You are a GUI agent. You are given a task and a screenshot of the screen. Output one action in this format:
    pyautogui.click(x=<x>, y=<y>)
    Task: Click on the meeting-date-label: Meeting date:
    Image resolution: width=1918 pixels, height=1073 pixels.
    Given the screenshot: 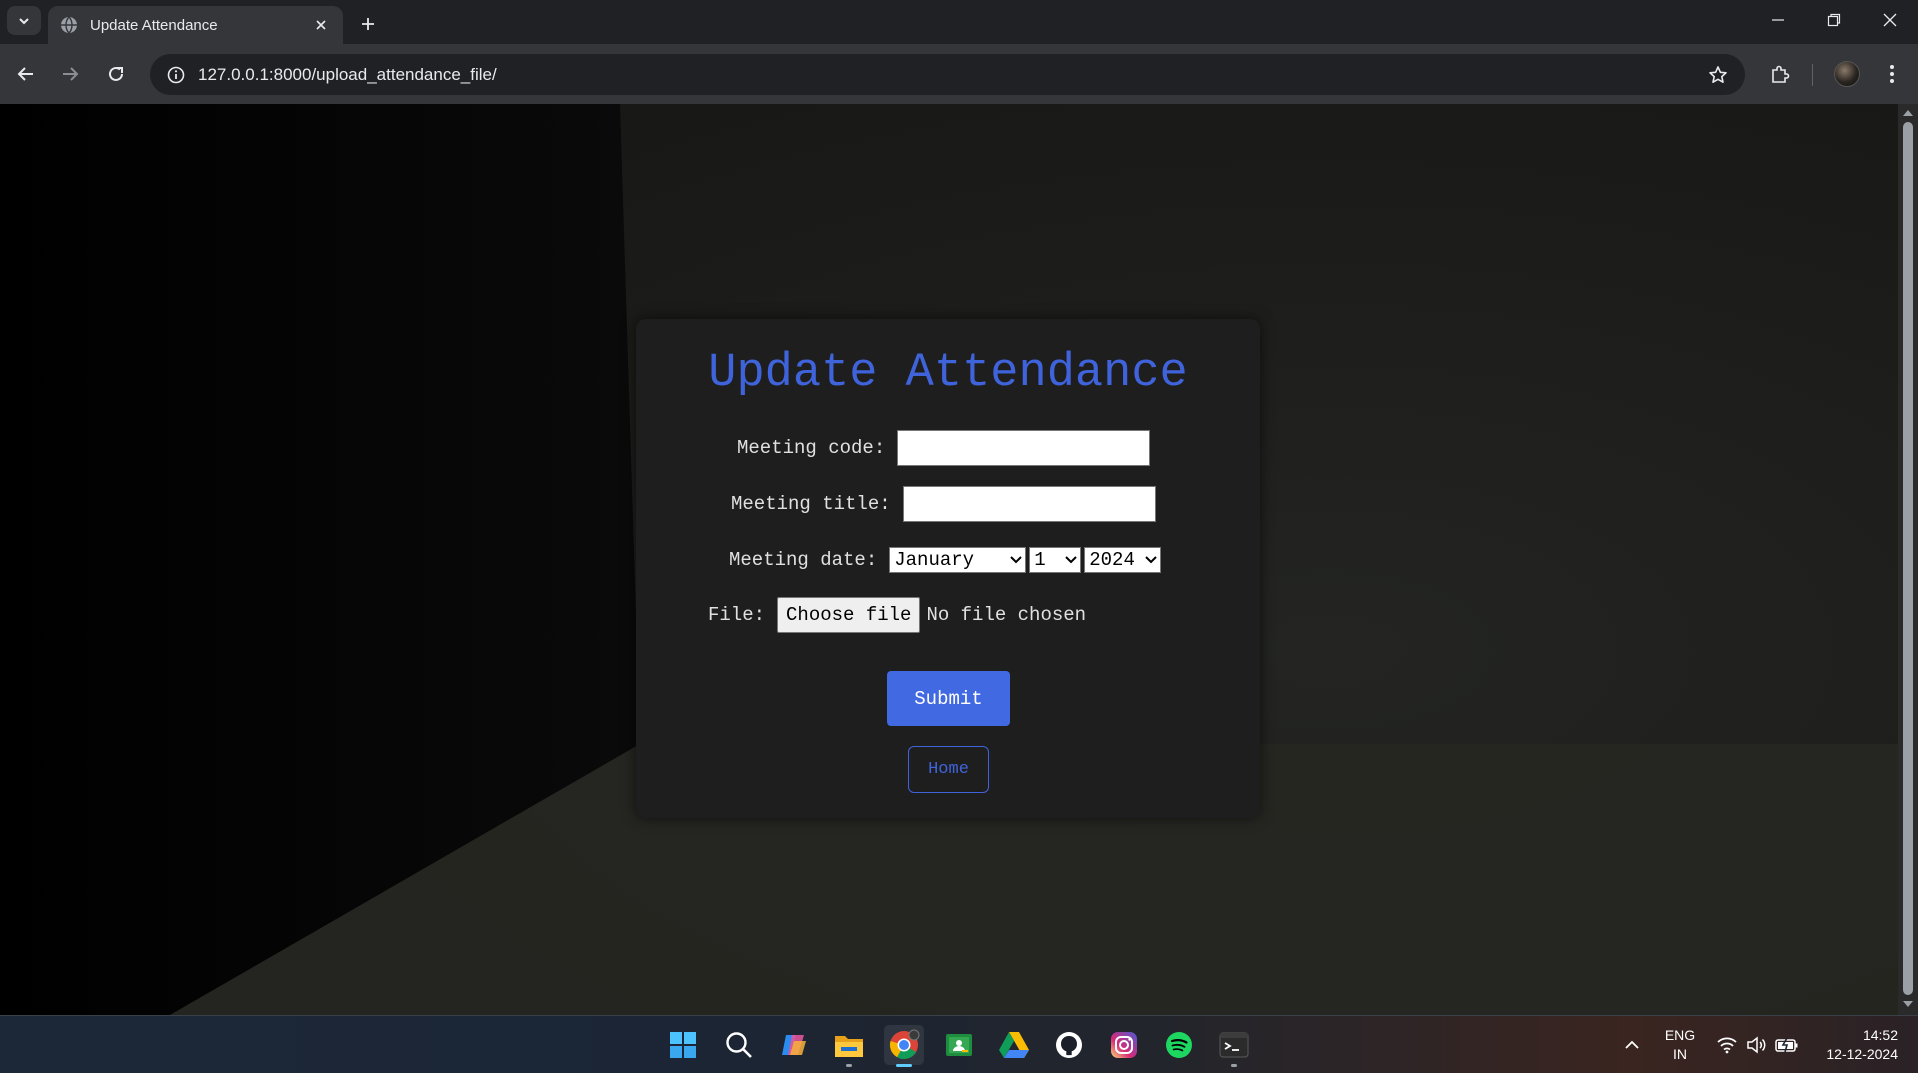 What is the action you would take?
    pyautogui.click(x=803, y=560)
    